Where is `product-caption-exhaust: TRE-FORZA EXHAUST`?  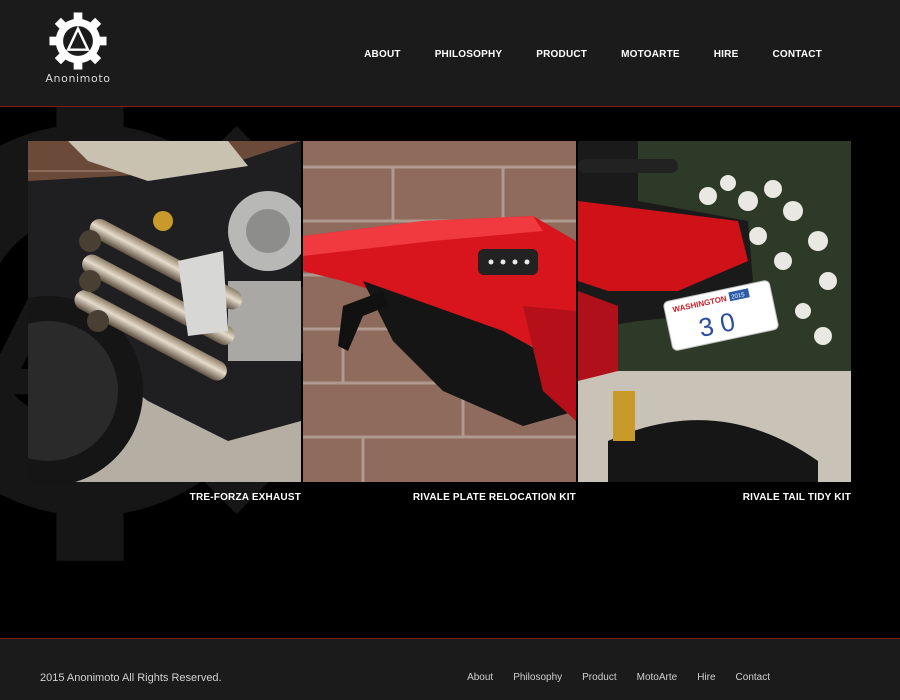 product-caption-exhaust: TRE-FORZA EXHAUST is located at coordinates (164, 497).